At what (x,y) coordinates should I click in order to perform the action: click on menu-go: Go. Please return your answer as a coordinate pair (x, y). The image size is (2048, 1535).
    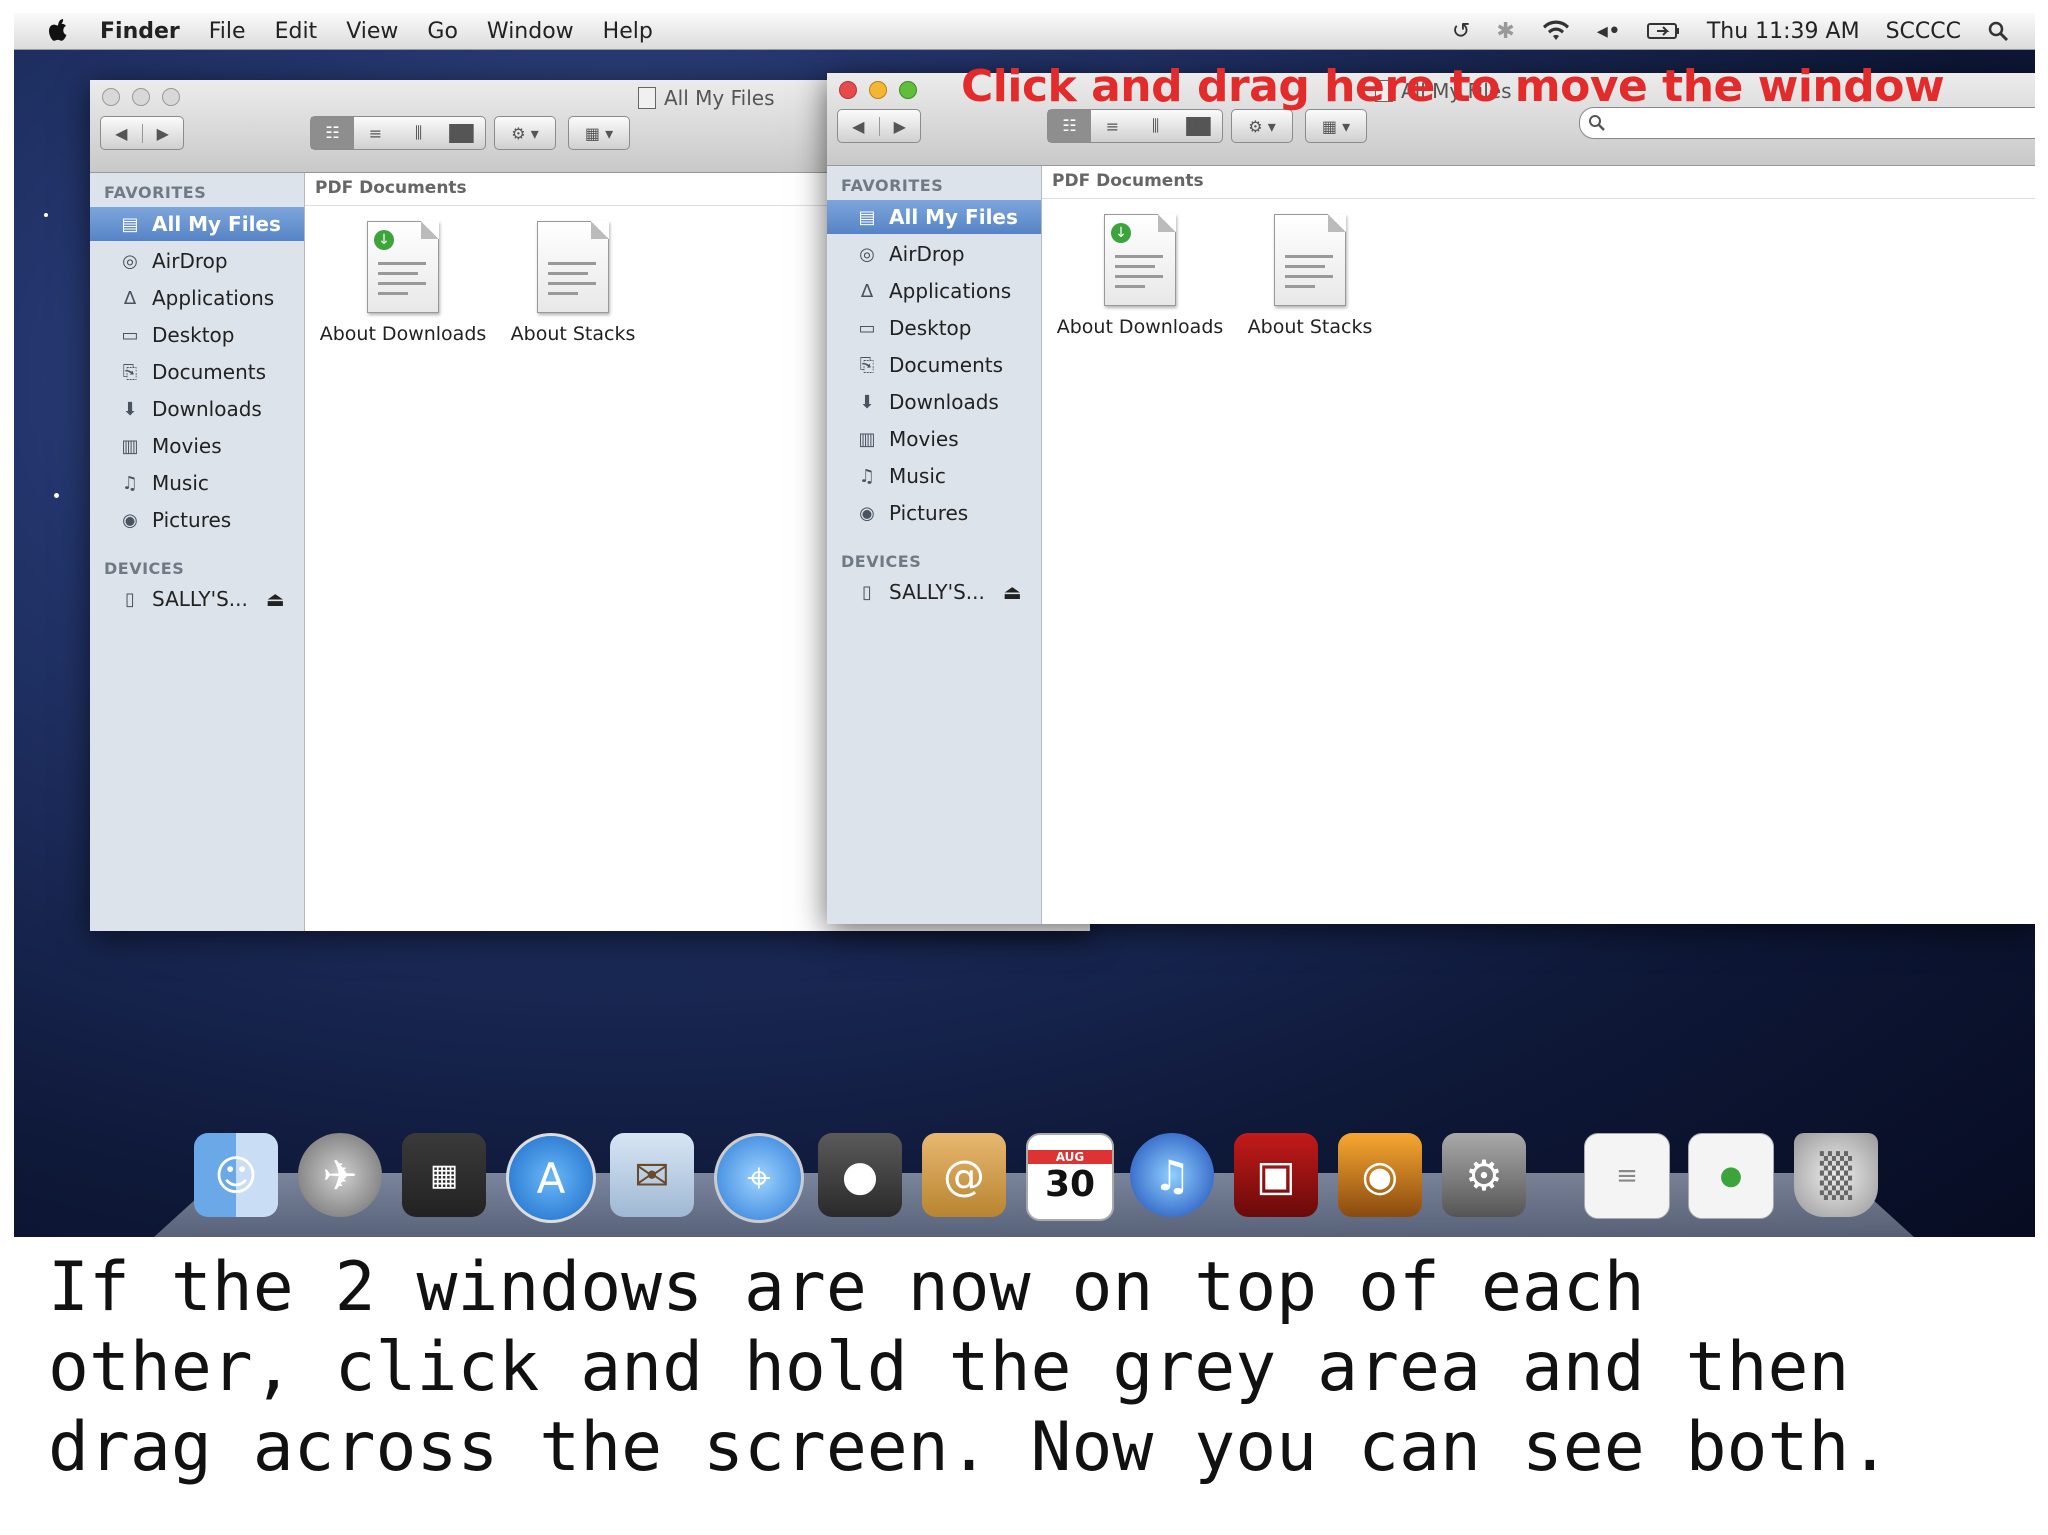
    Looking at the image, I should click on (442, 31).